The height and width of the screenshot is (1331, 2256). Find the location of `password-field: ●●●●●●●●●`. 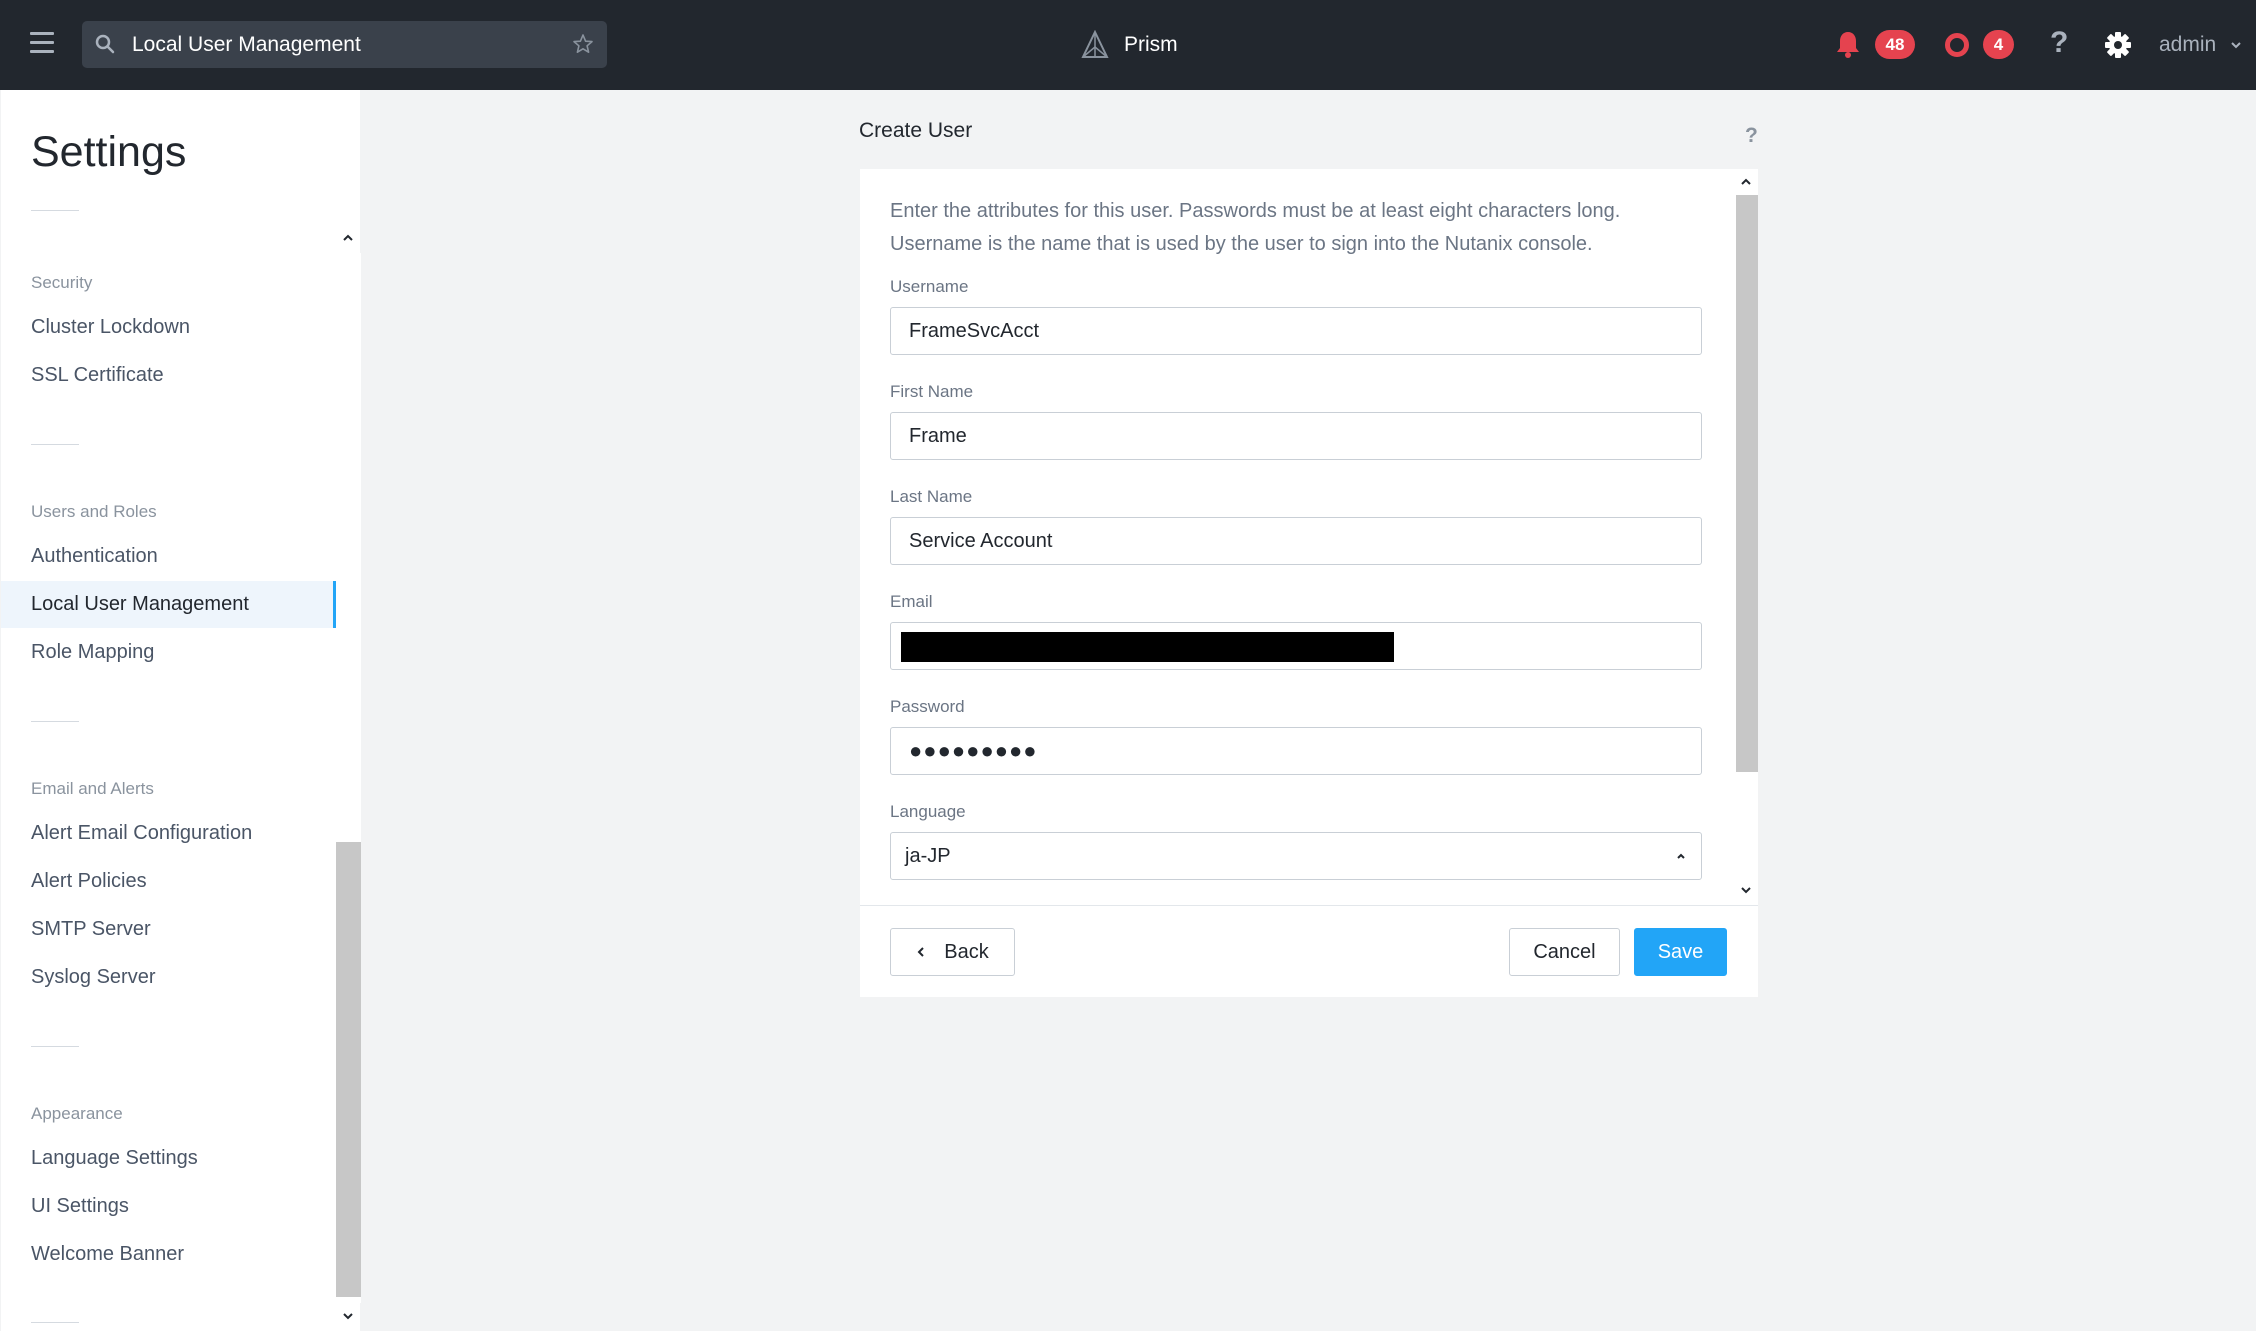

password-field: ●●●●●●●●● is located at coordinates (1296, 751).